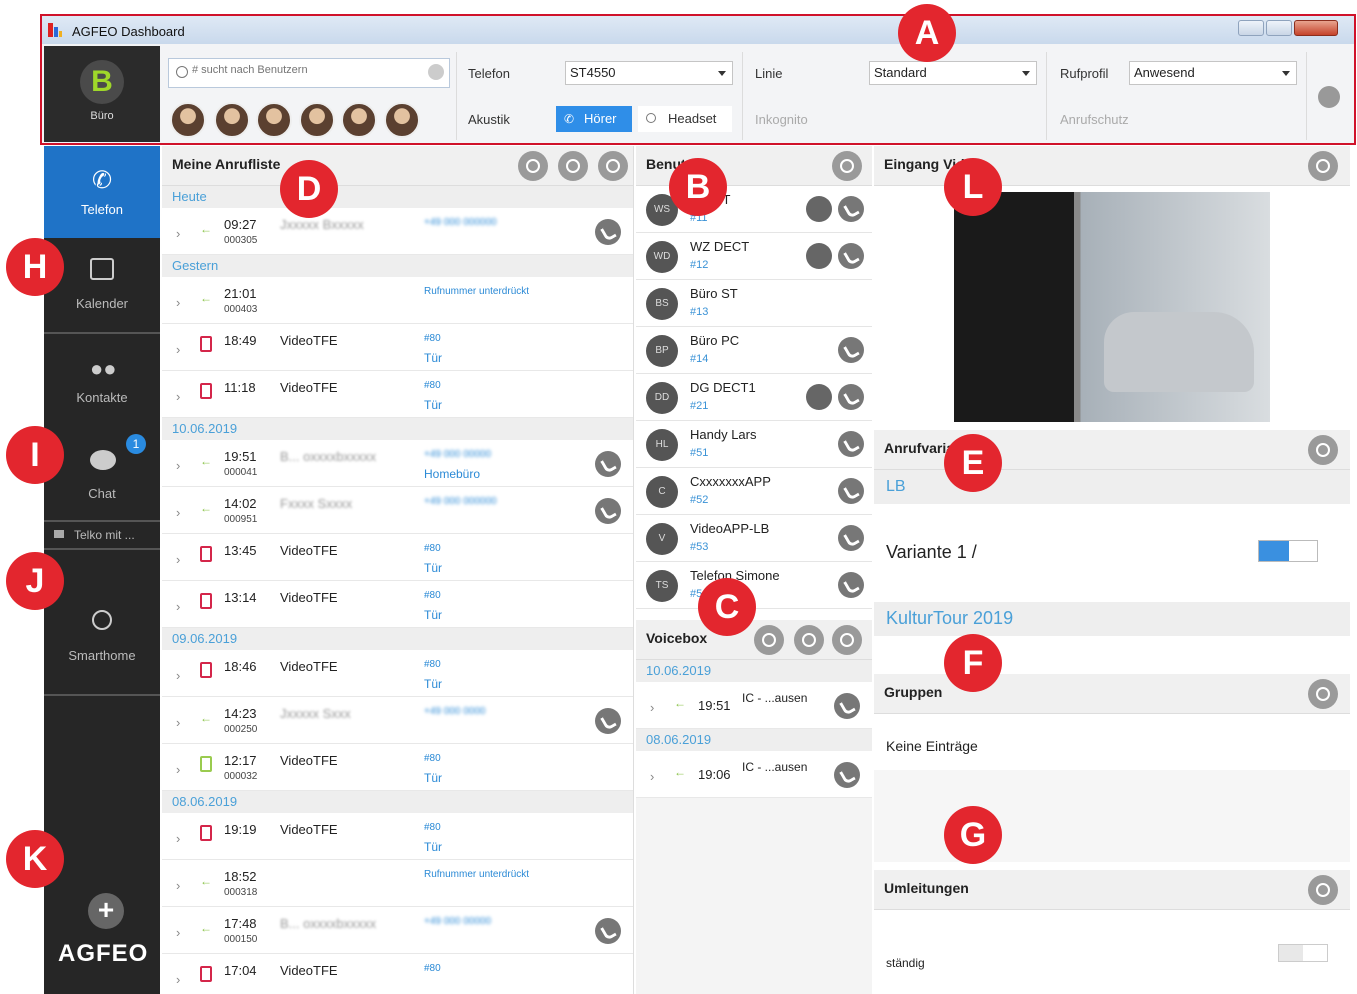  What do you see at coordinates (241, 776) in the screenshot?
I see `call-duration: 000032` at bounding box center [241, 776].